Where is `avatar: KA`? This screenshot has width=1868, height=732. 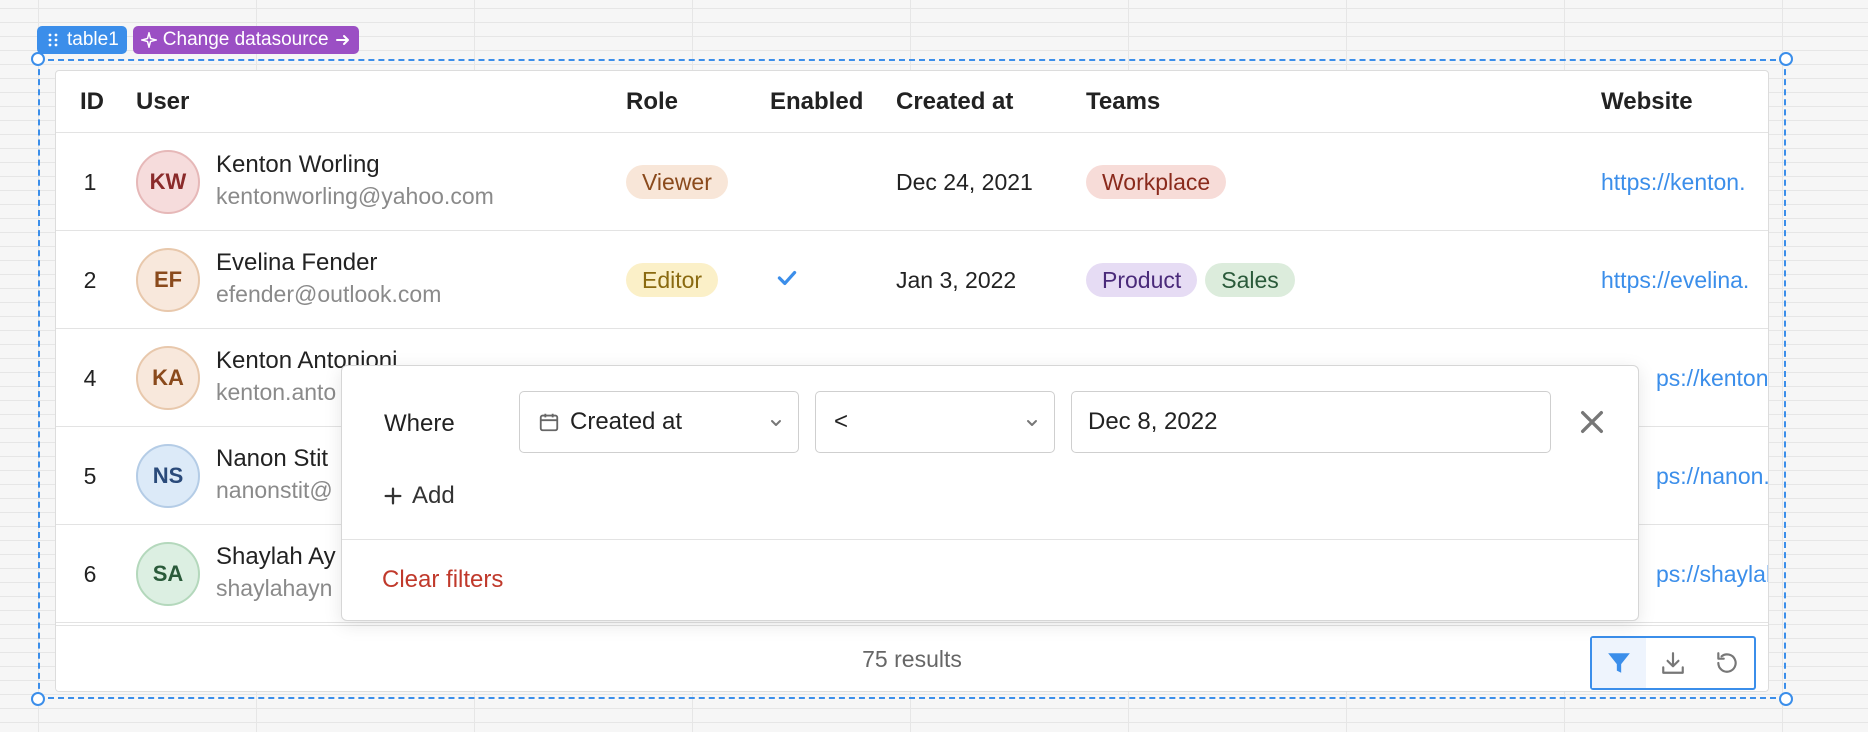 avatar: KA is located at coordinates (168, 378).